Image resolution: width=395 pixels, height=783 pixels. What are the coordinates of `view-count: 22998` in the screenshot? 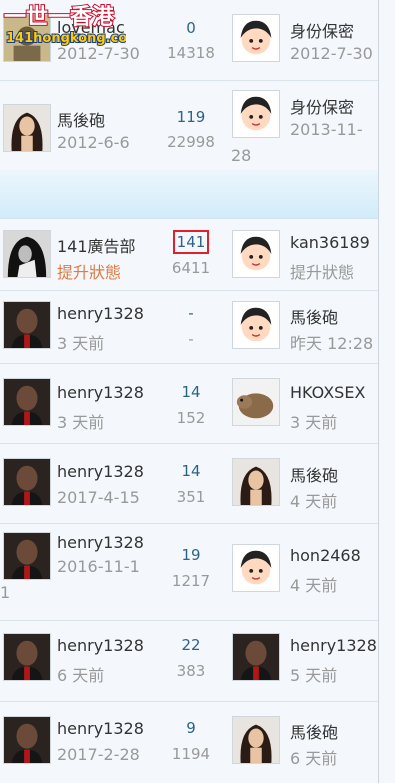 It's located at (191, 142).